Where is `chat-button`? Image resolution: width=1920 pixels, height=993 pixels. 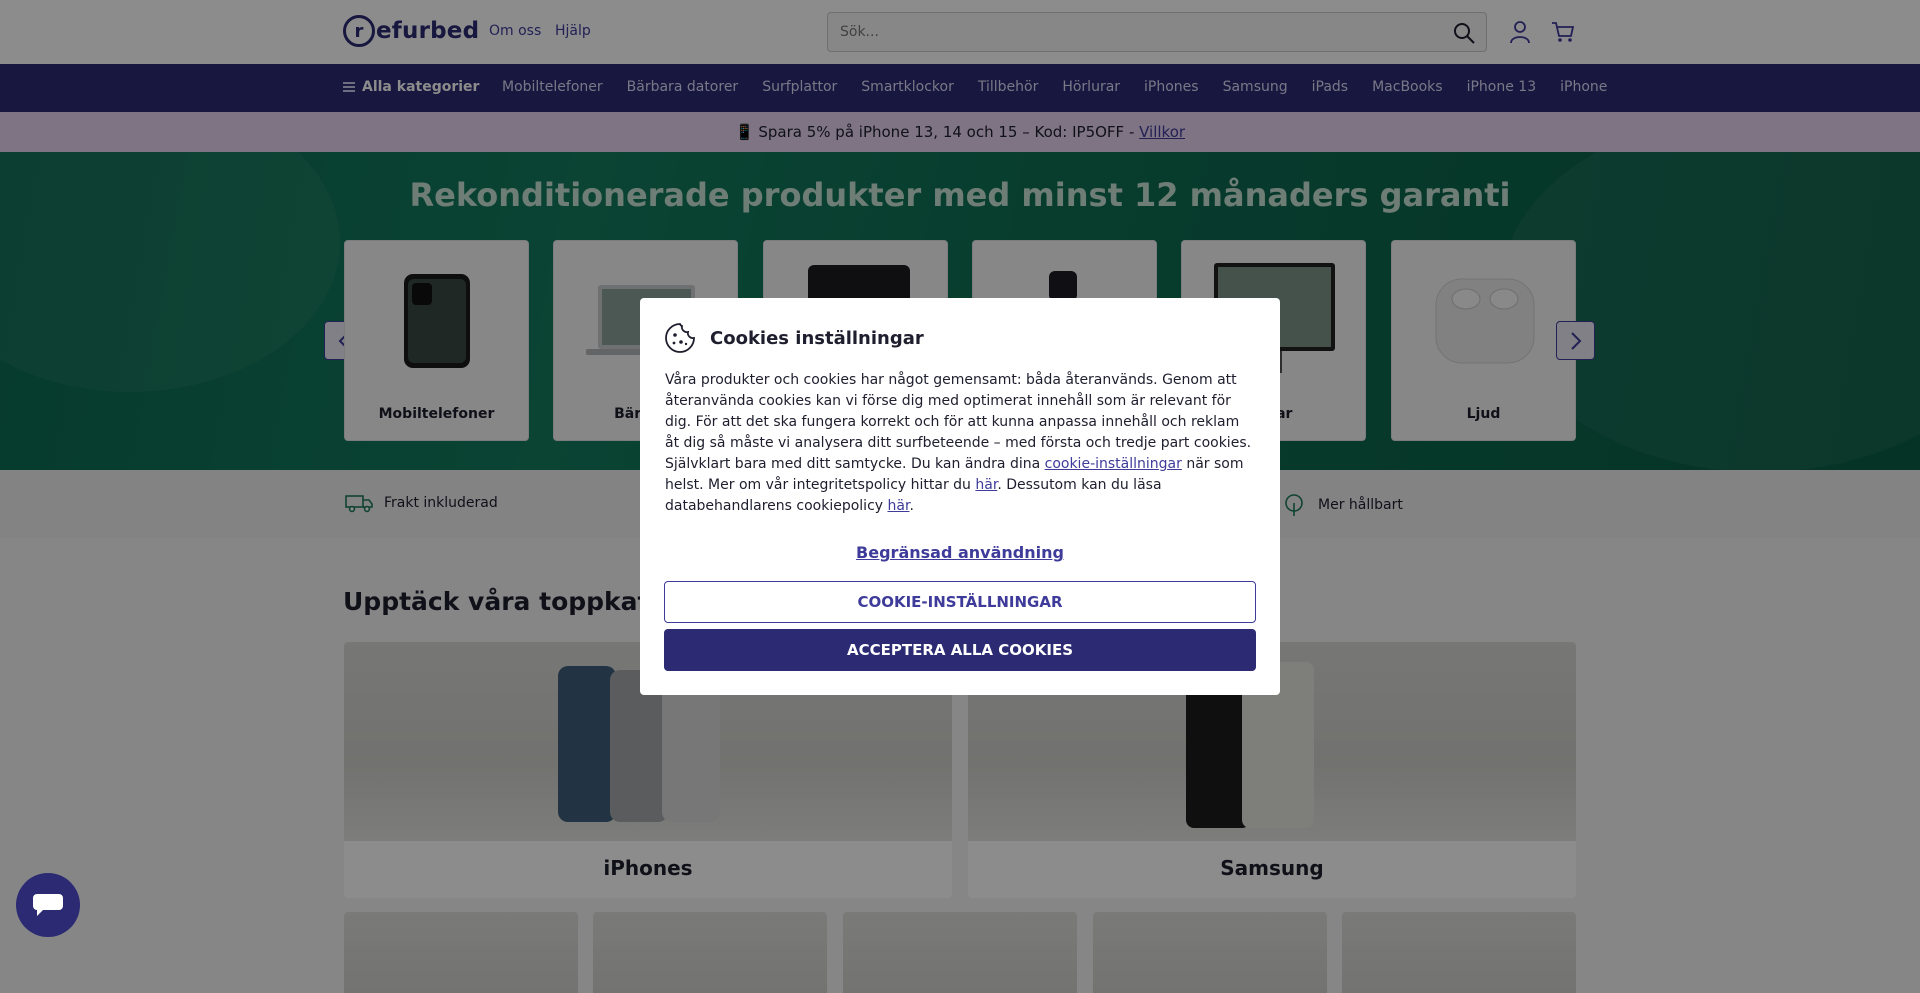 chat-button is located at coordinates (48, 905).